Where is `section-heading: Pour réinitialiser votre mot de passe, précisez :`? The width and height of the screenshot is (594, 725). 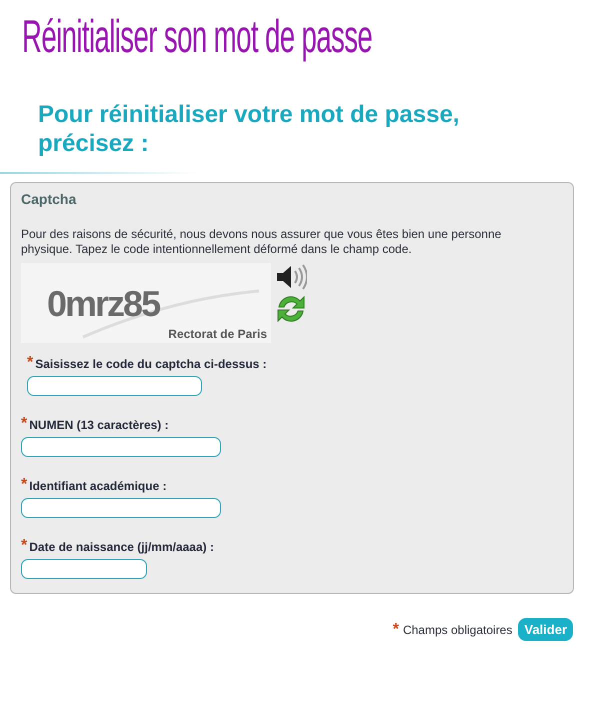 section-heading: Pour réinitialiser votre mot de passe, précisez : is located at coordinates (249, 129).